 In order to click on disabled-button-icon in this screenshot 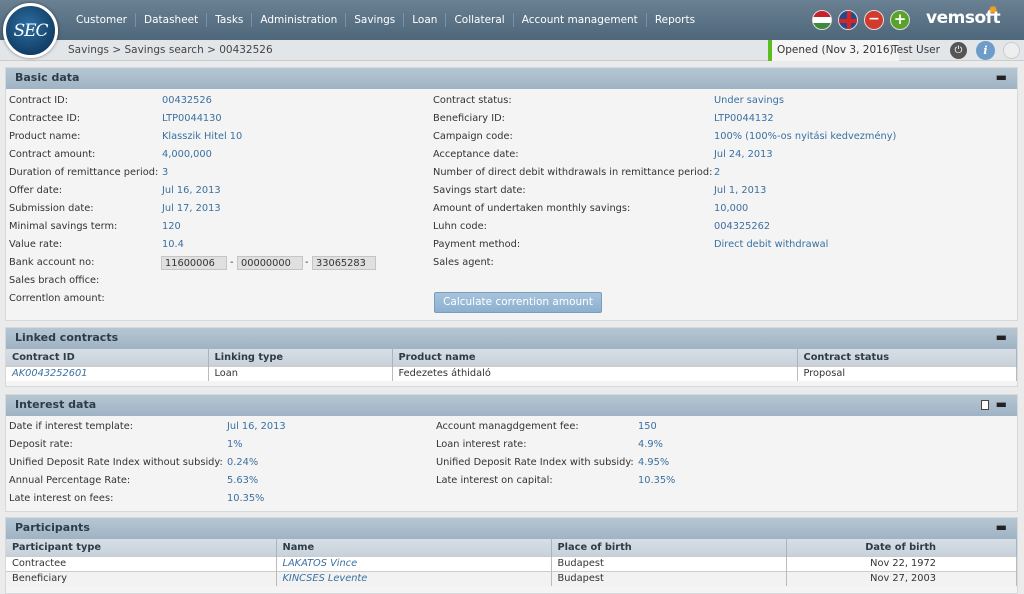, I will do `click(1011, 50)`.